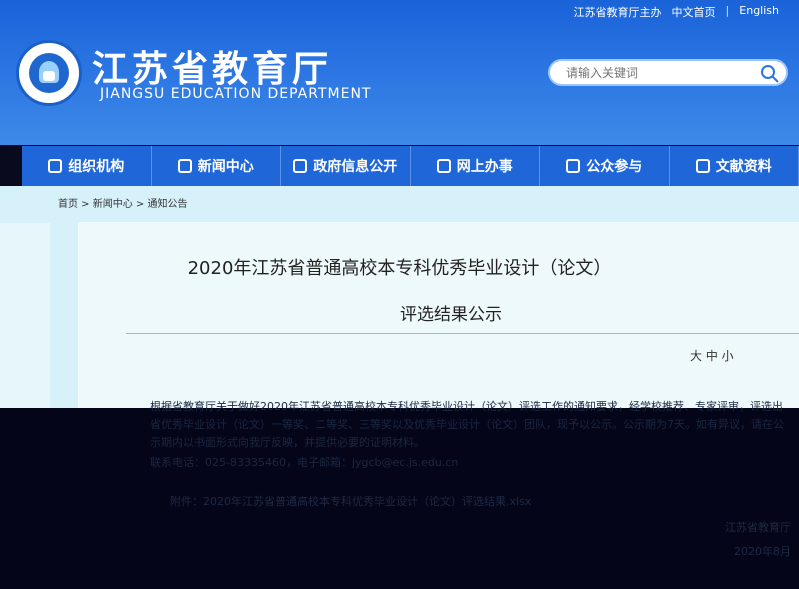 The image size is (799, 589). What do you see at coordinates (712, 355) in the screenshot?
I see `font-size-switcher: 大 中 小` at bounding box center [712, 355].